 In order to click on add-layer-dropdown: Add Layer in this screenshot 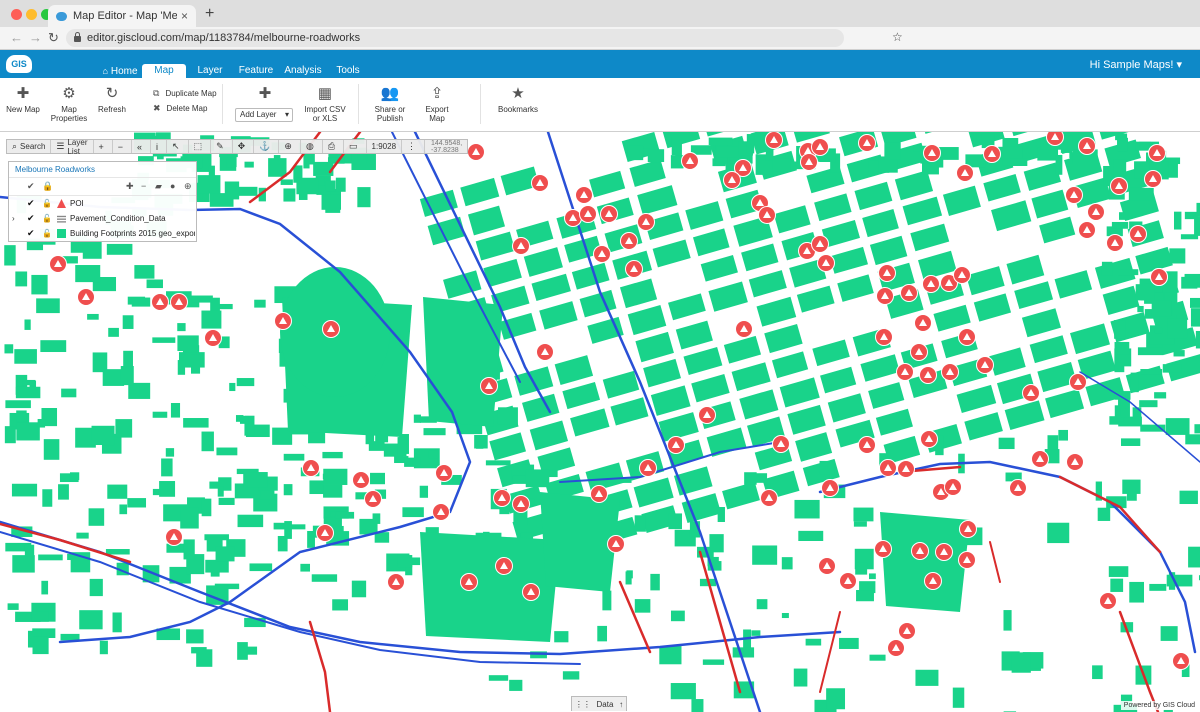, I will do `click(264, 115)`.